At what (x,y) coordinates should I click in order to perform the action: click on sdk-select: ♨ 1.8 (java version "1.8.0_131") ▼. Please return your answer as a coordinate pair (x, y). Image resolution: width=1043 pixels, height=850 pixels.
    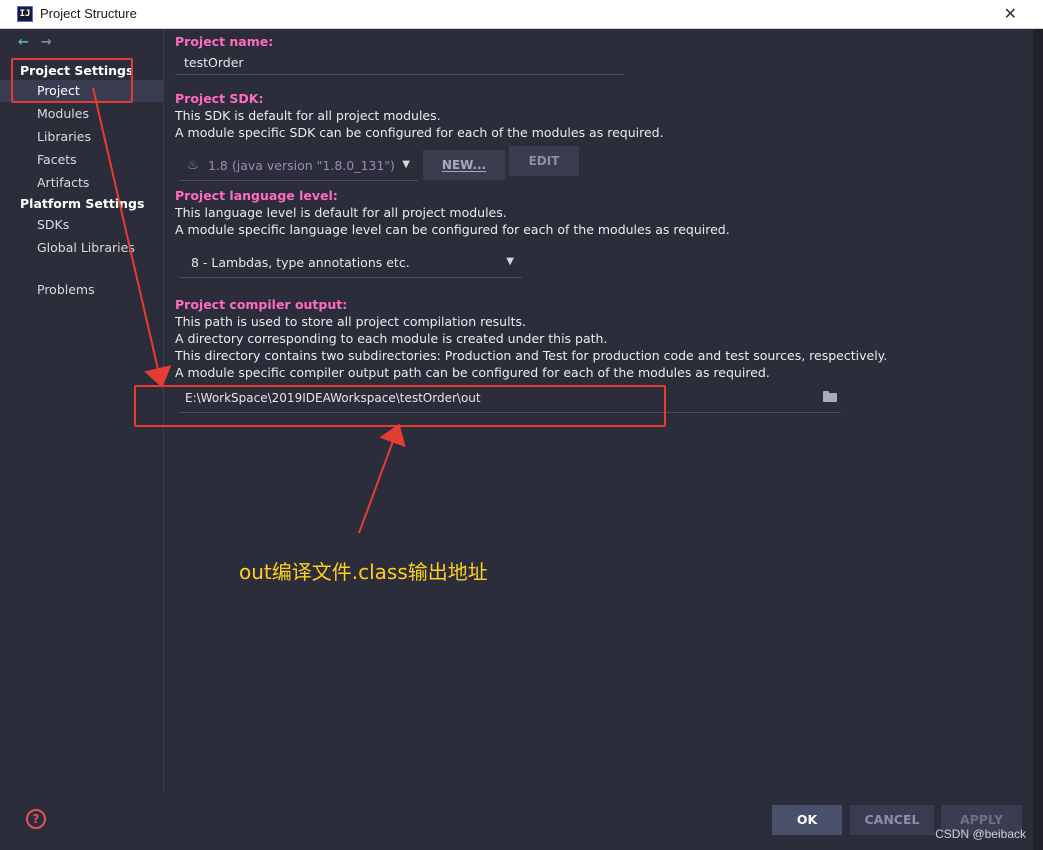
    Looking at the image, I should click on (298, 166).